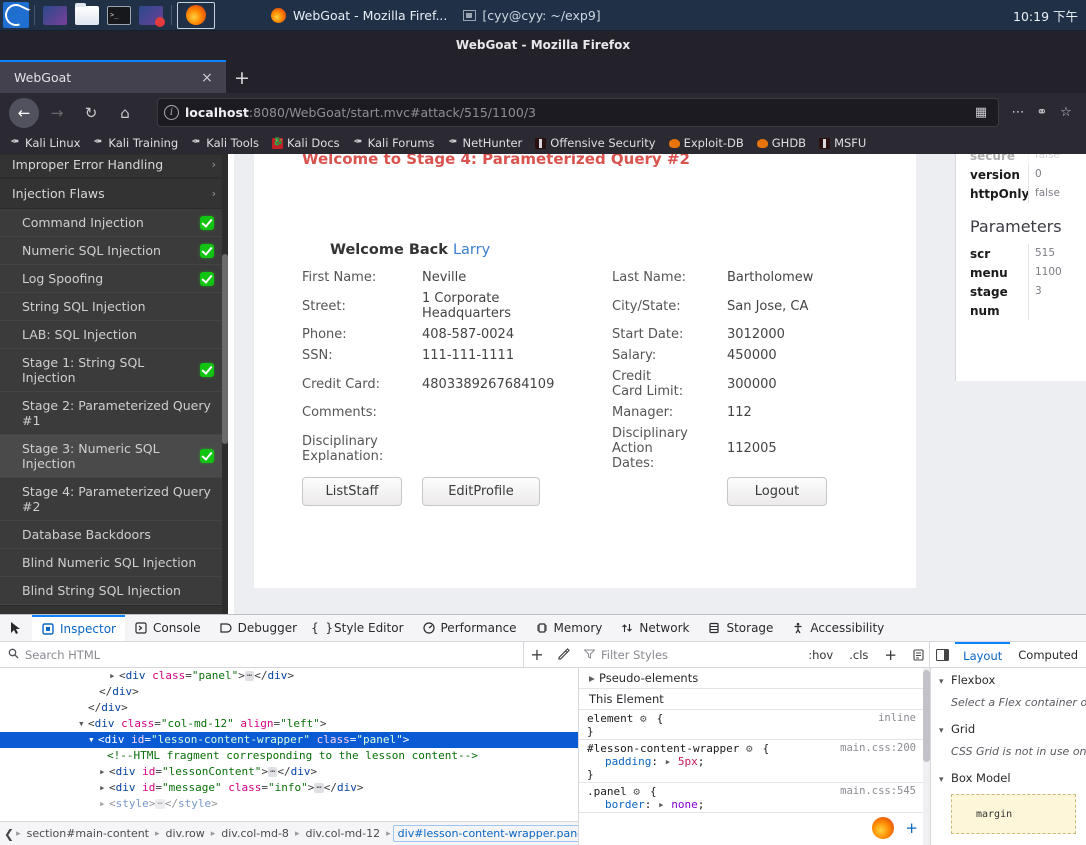 Image resolution: width=1086 pixels, height=845 pixels. What do you see at coordinates (890, 655) in the screenshot?
I see `add-rule-button: +` at bounding box center [890, 655].